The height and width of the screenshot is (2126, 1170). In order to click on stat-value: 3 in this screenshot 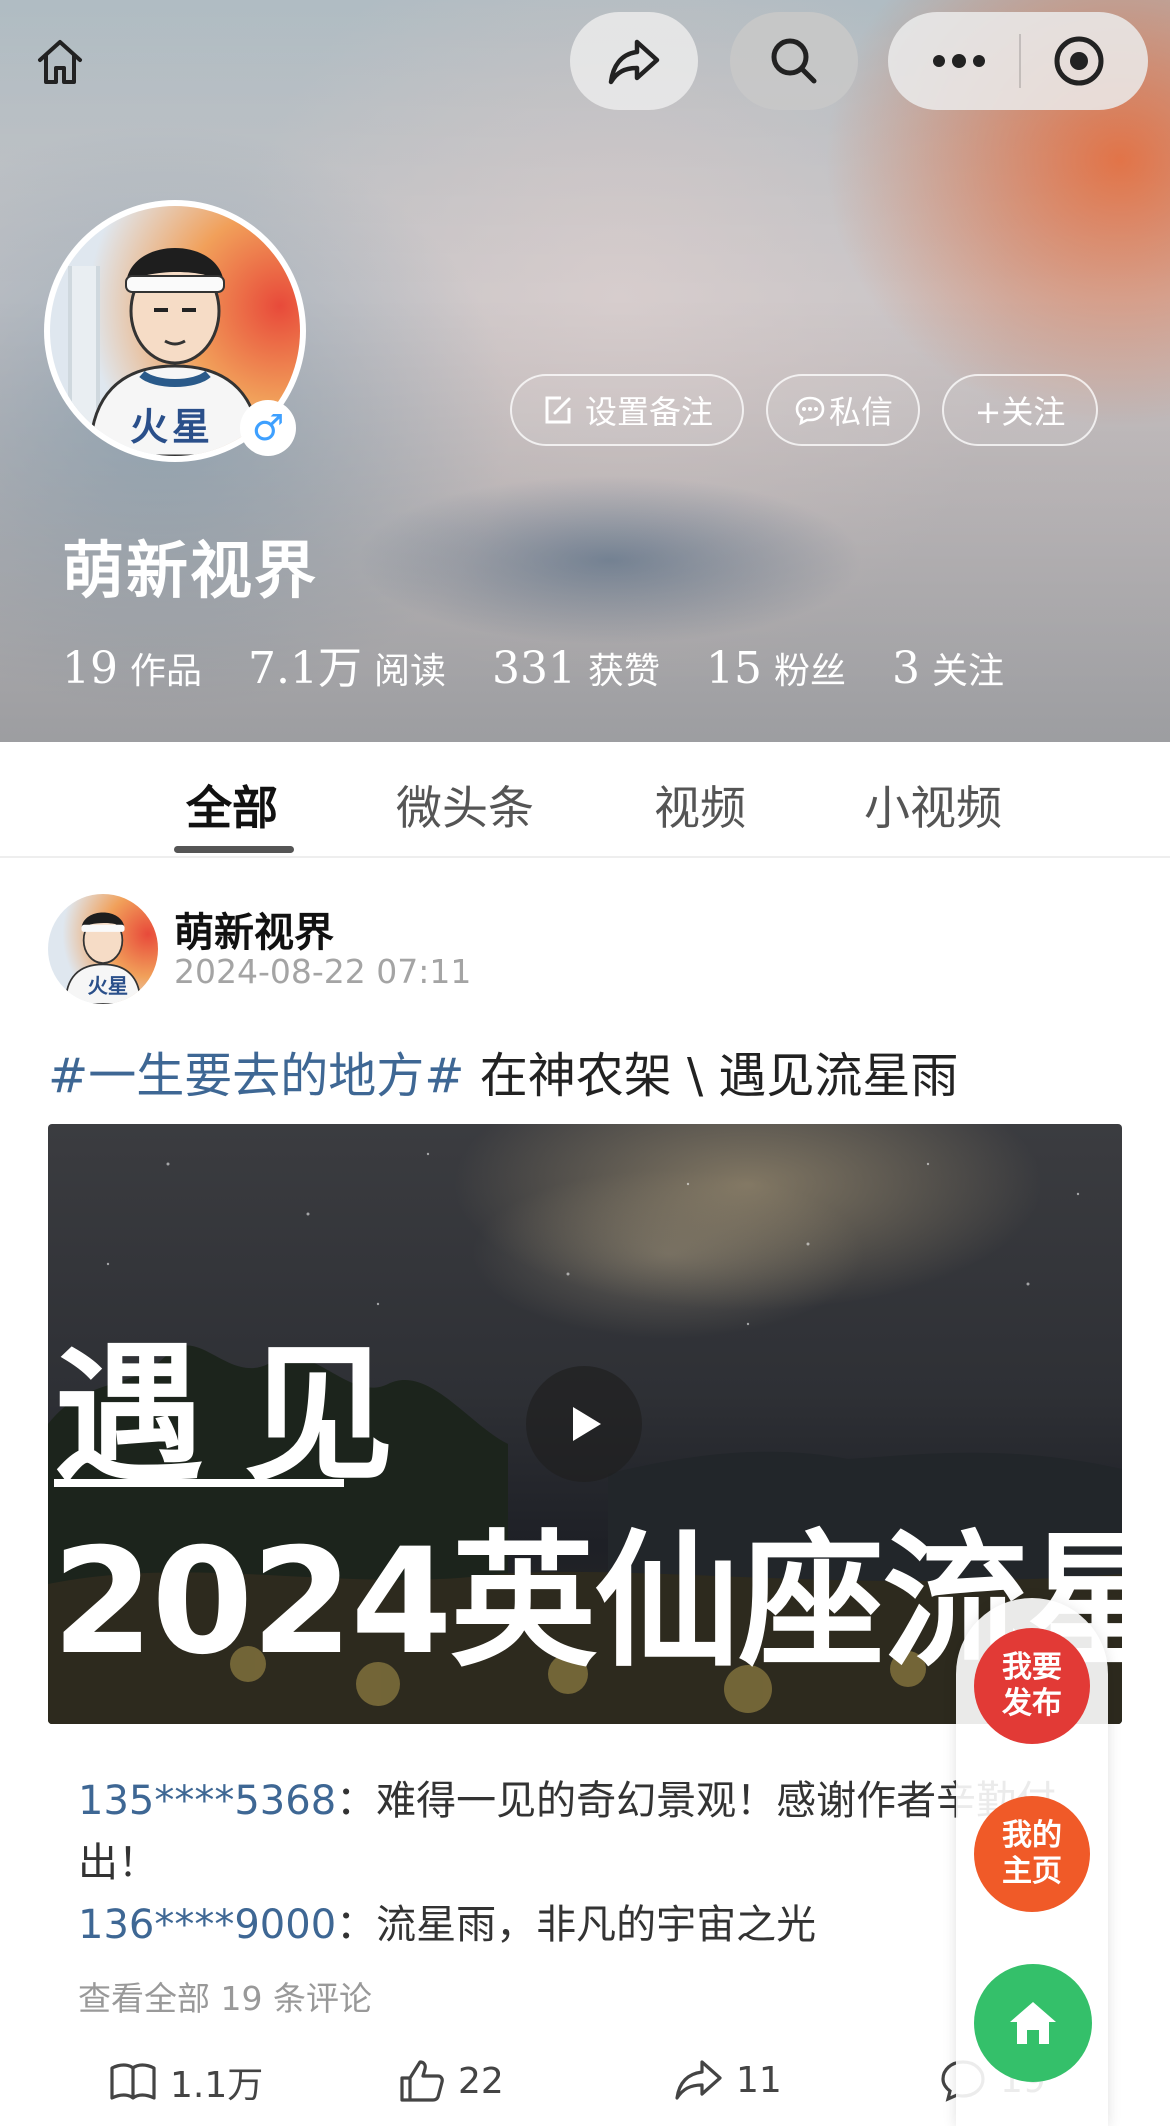, I will do `click(906, 668)`.